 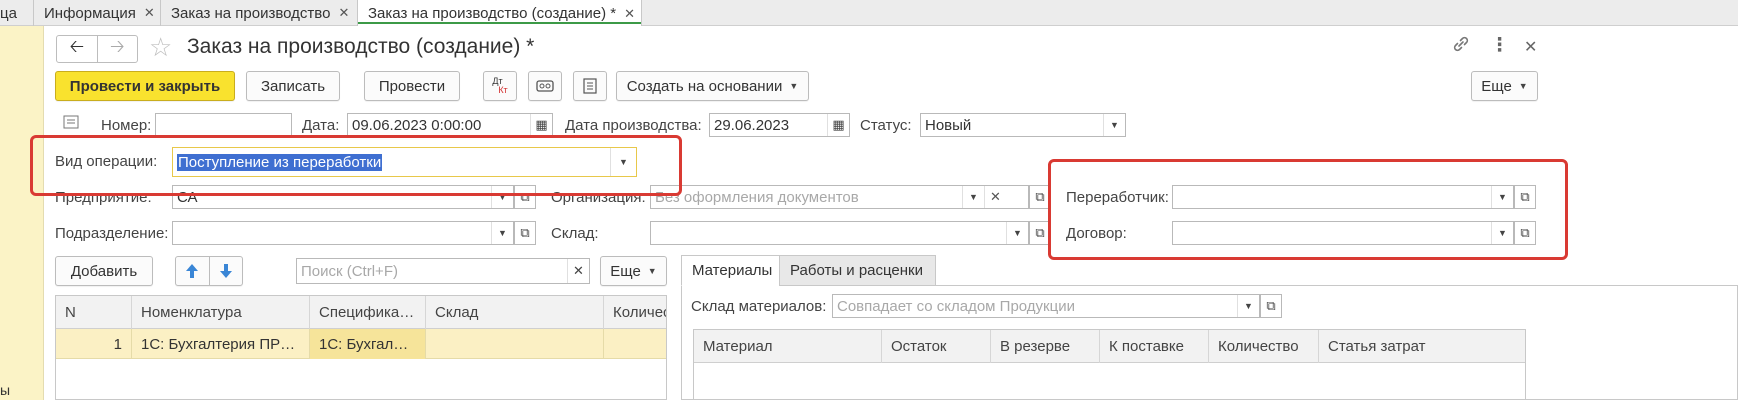 I want to click on print-structure-icon, so click(x=545, y=86).